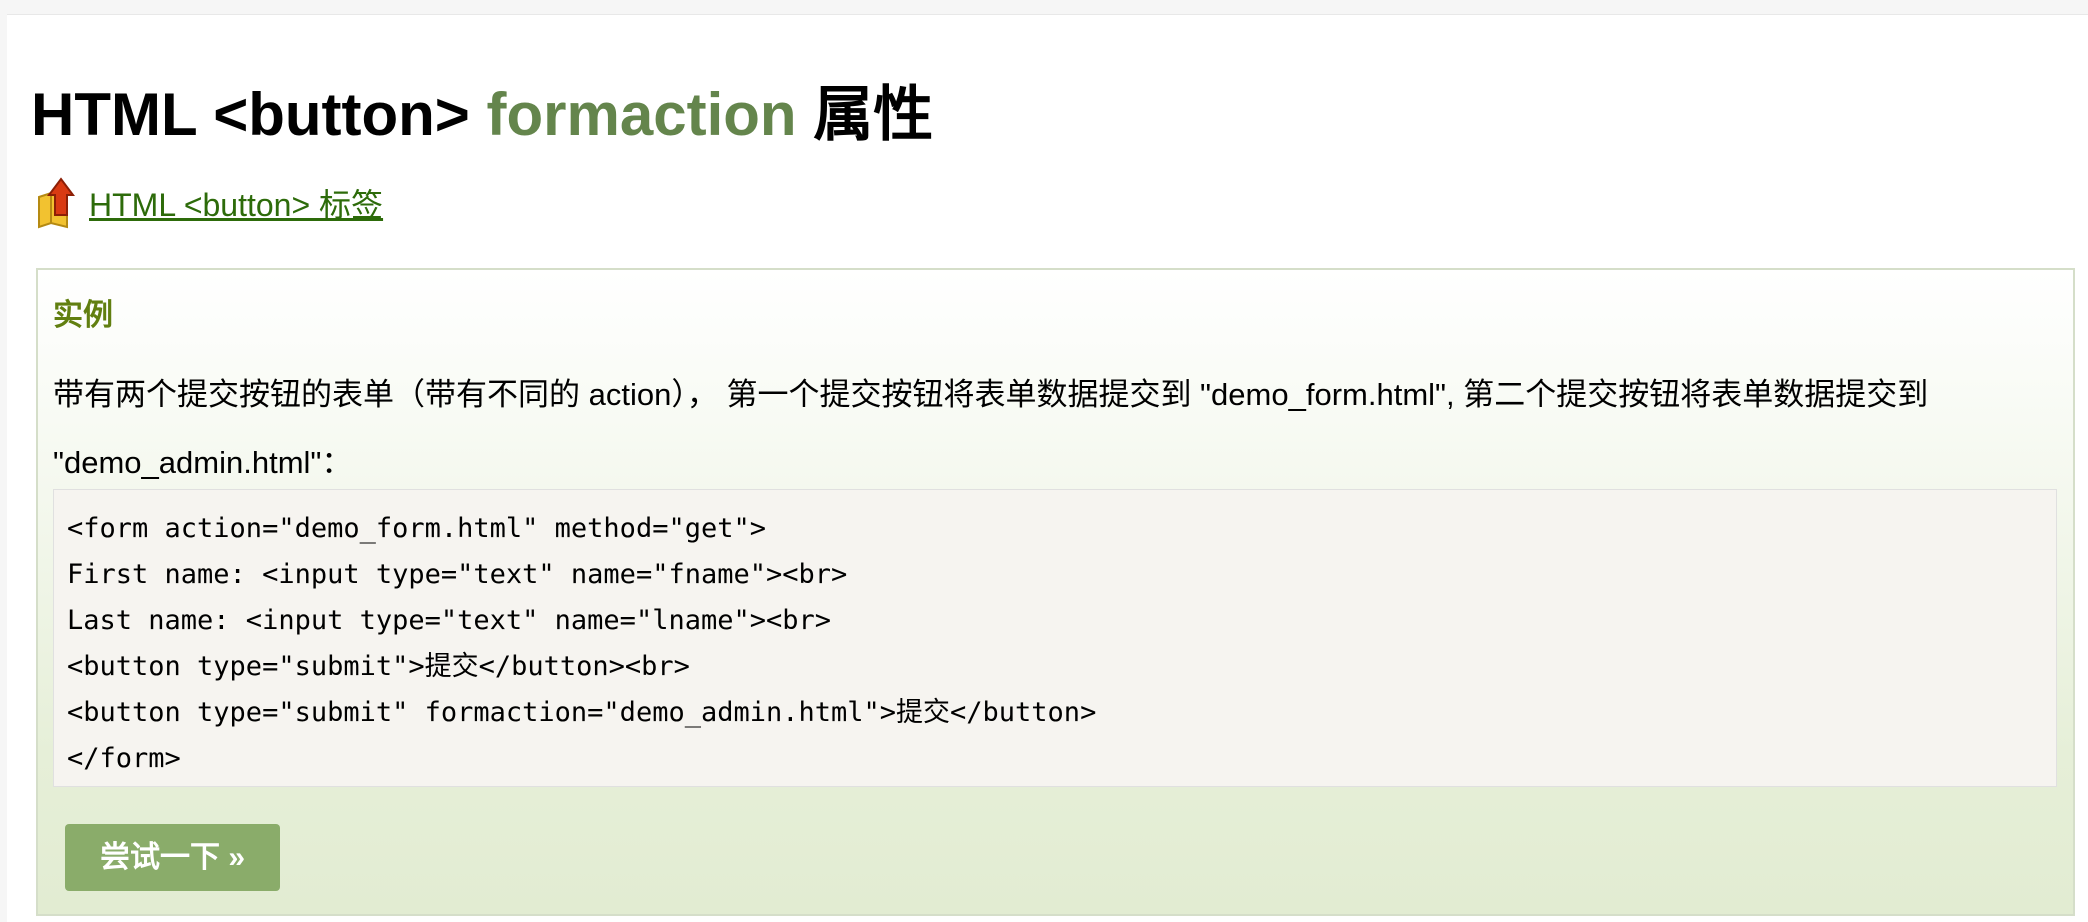  Describe the element at coordinates (124, 758) in the screenshot. I see `code-line: </form>` at that location.